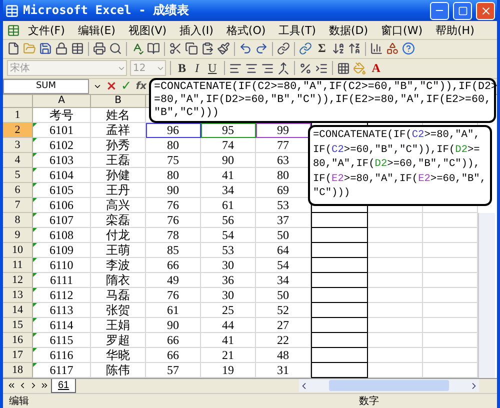  I want to click on next-sheet-icon, so click(33, 385).